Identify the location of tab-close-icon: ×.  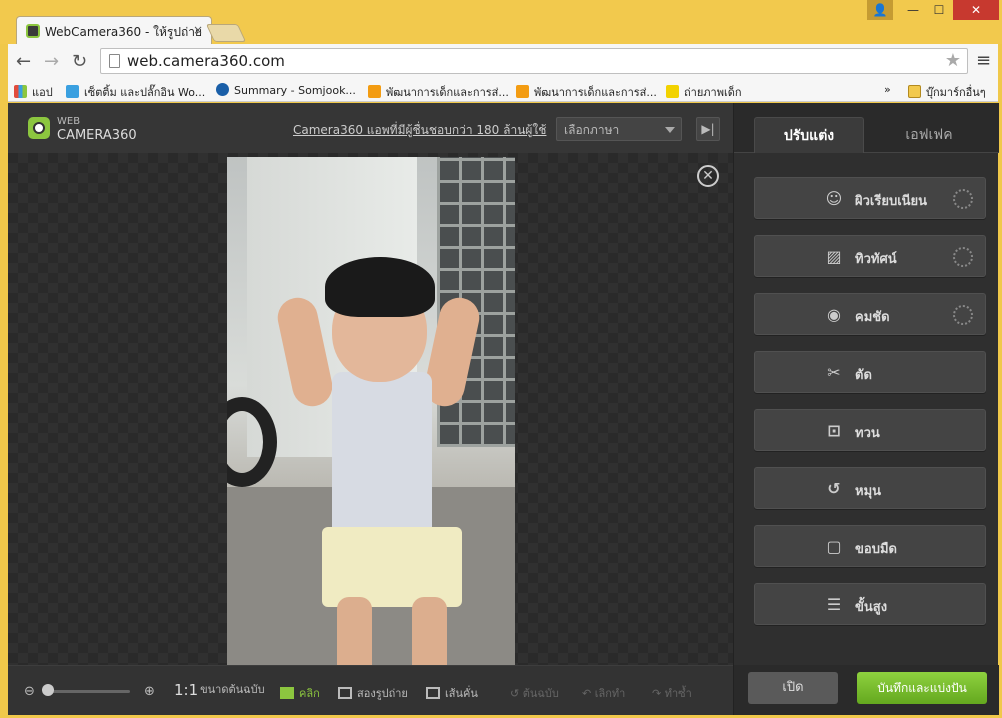
(198, 30).